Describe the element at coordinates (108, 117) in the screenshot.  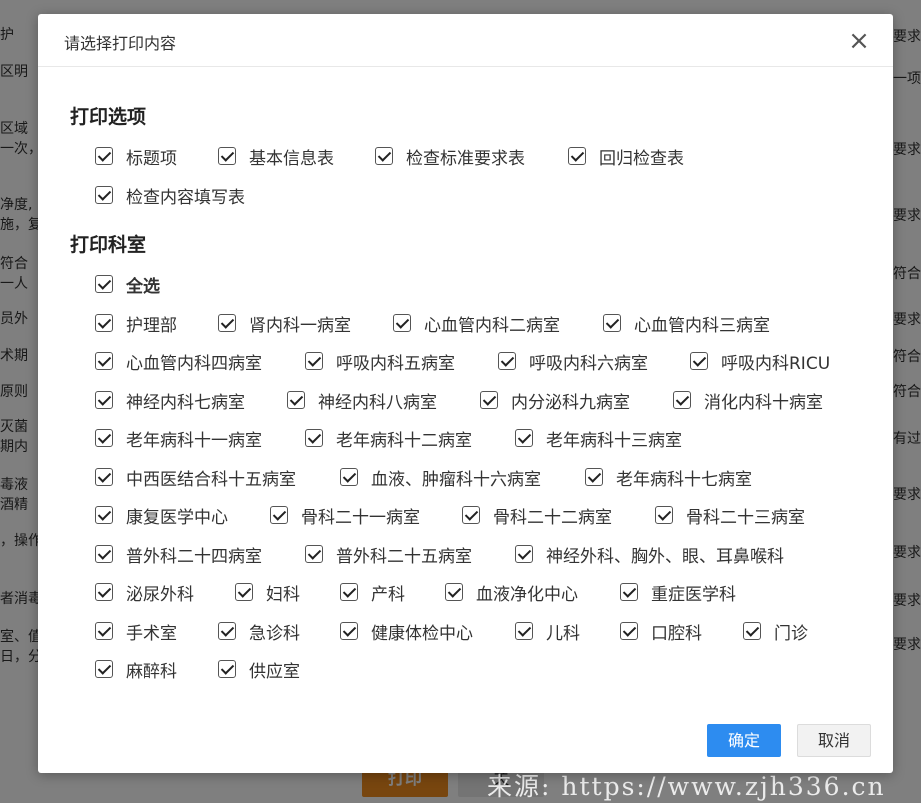
I see `print-options-title: 打印选项` at that location.